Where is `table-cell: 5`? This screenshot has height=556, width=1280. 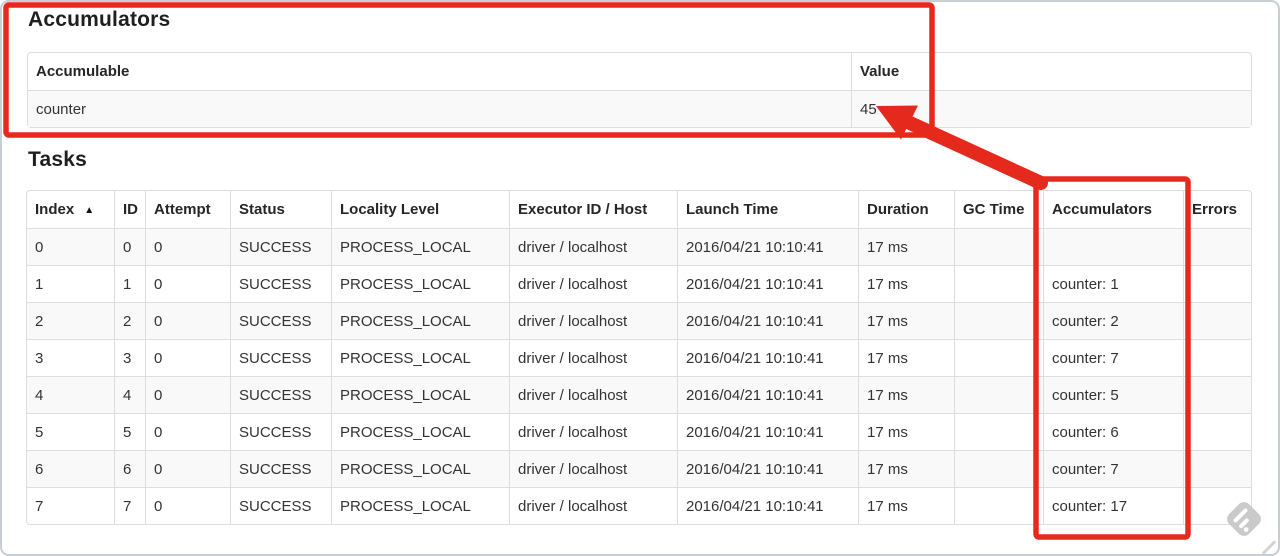
table-cell: 5 is located at coordinates (129, 431).